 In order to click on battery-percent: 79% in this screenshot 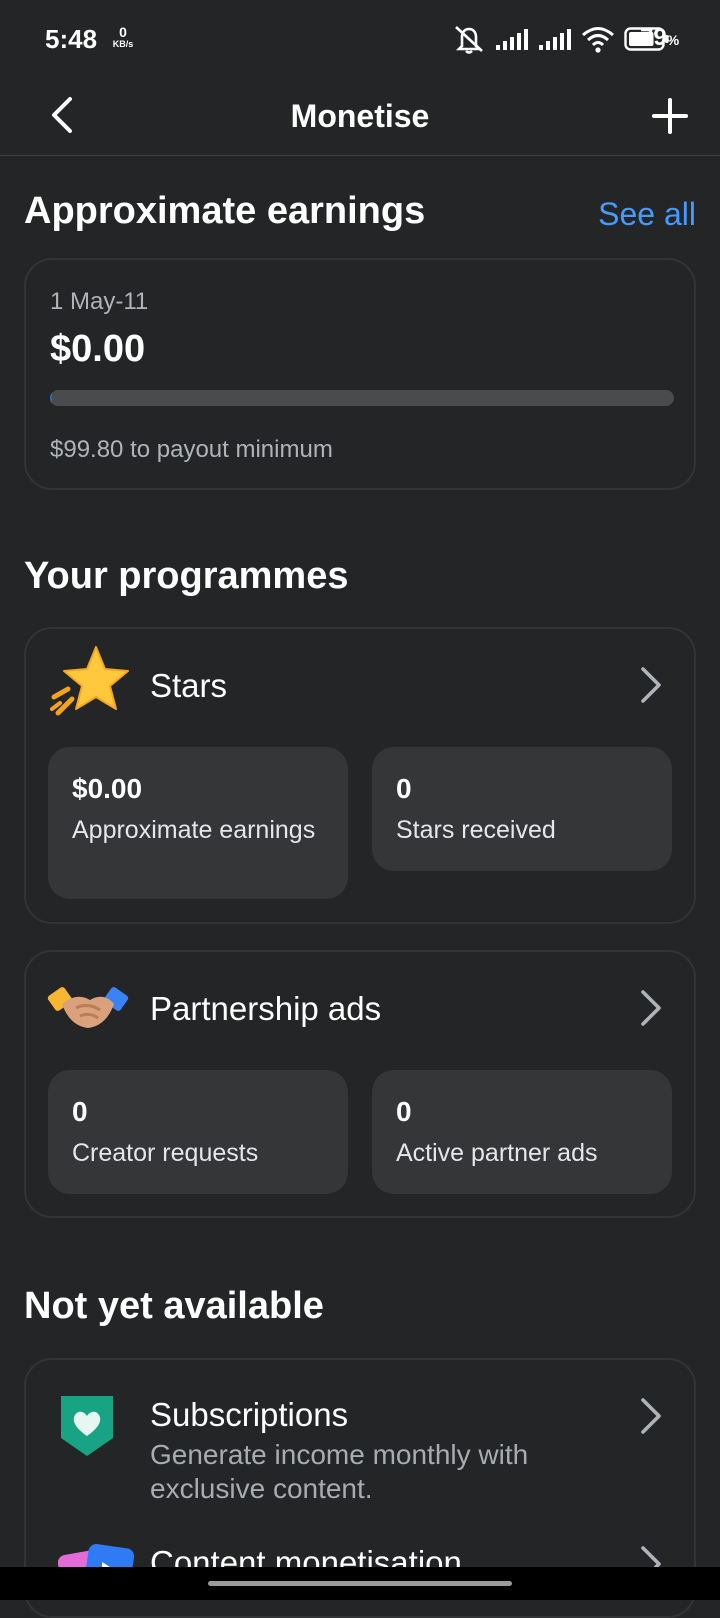, I will do `click(659, 38)`.